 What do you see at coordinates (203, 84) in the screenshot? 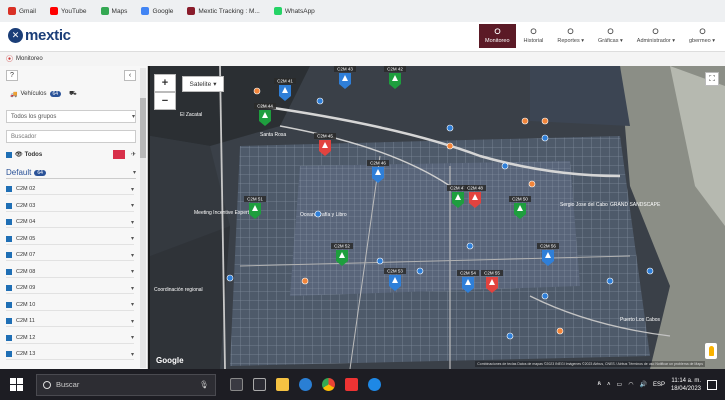
I see `map-type-select: Satelite ▾` at bounding box center [203, 84].